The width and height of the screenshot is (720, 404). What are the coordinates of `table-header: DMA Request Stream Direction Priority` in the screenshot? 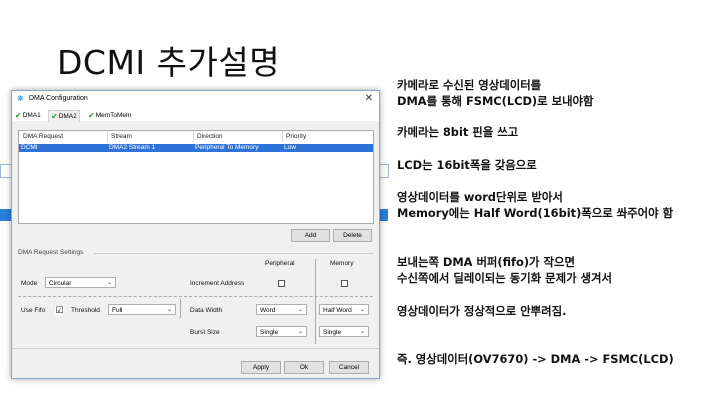 It's located at (196, 136).